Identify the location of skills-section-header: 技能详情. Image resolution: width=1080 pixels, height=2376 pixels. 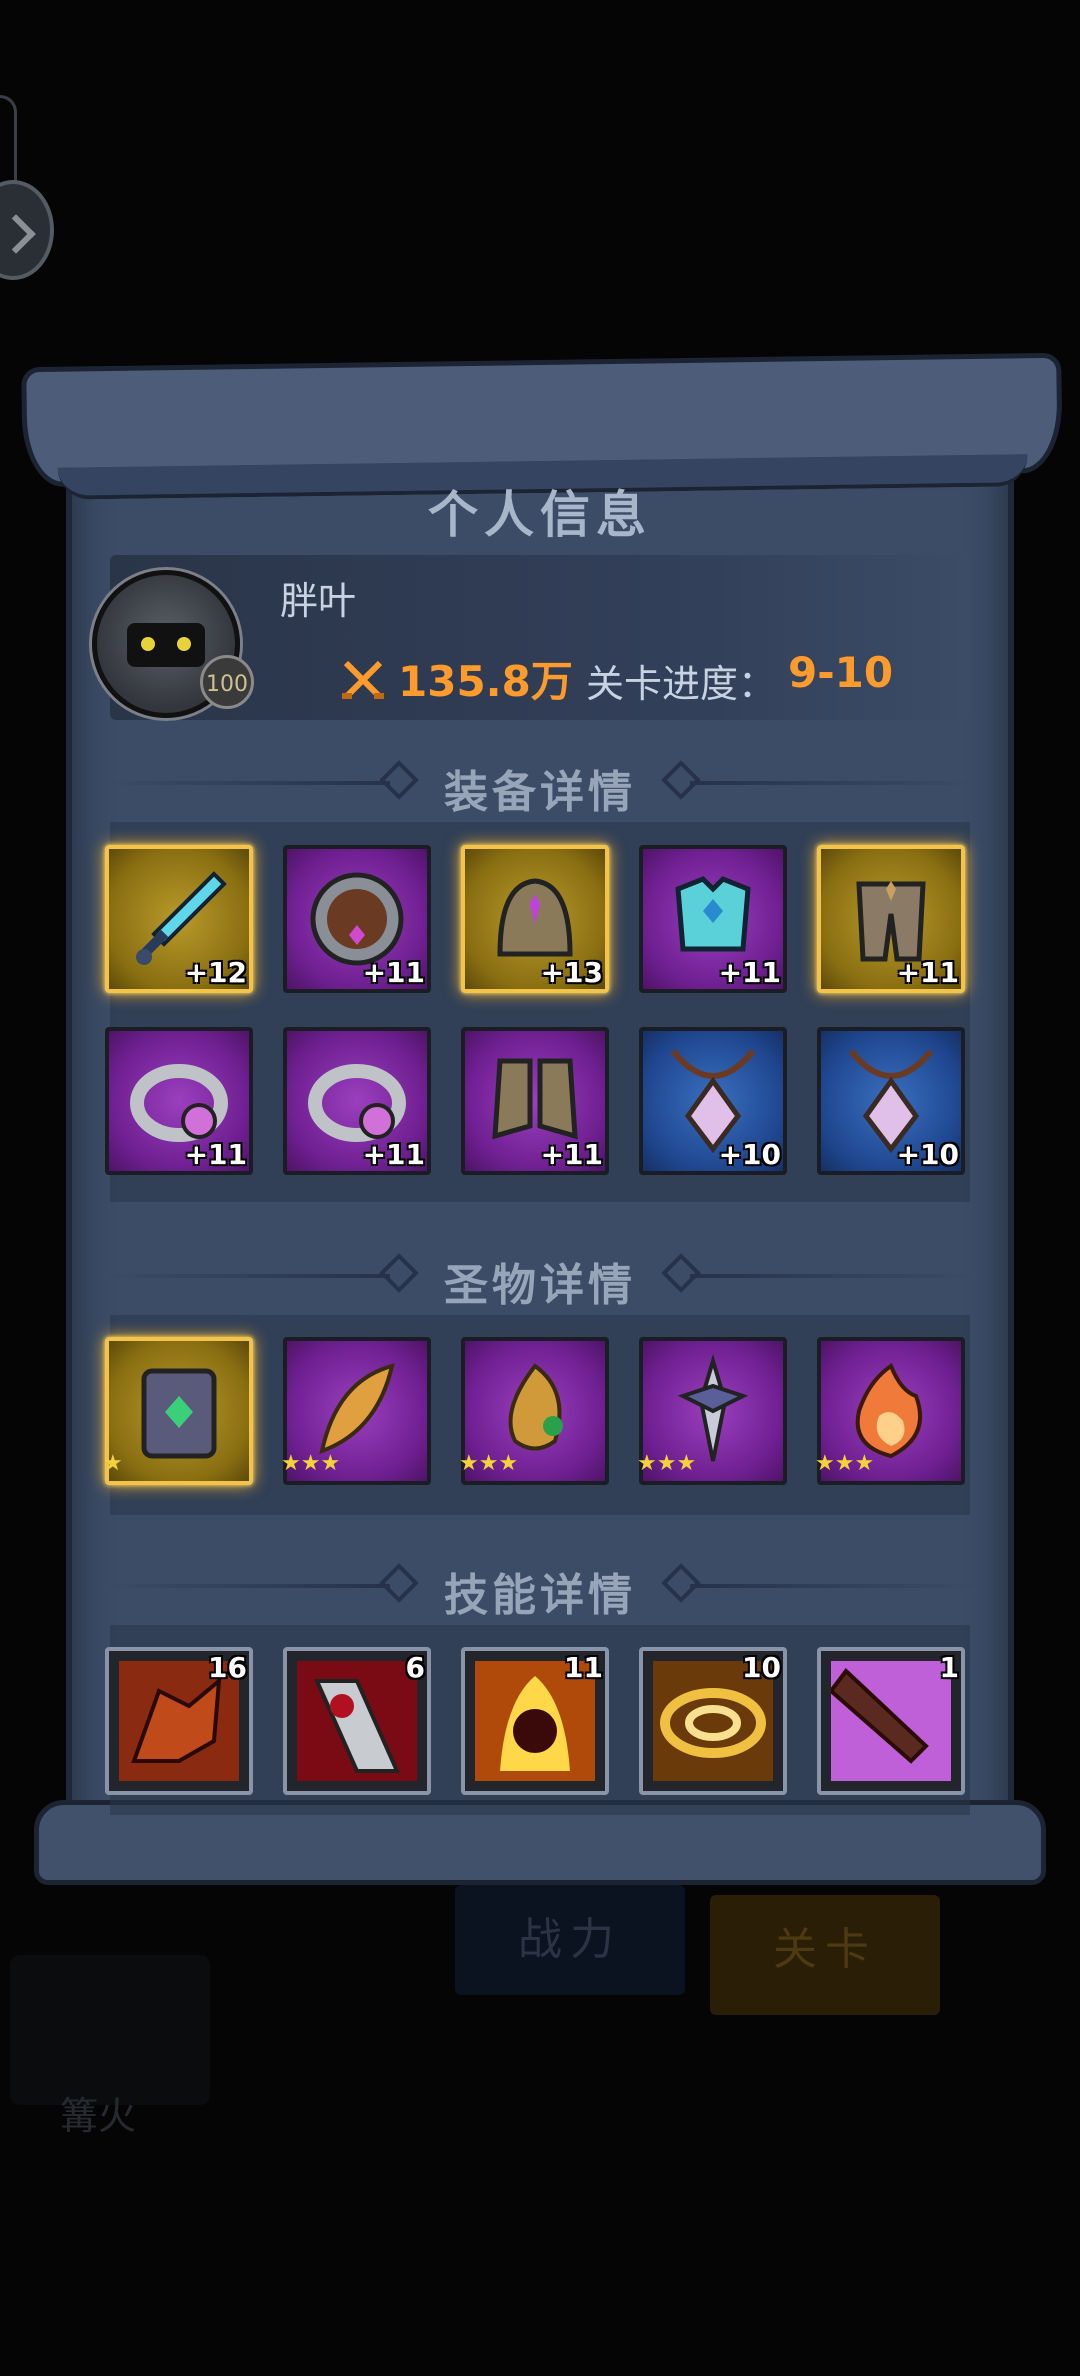
(540, 1588).